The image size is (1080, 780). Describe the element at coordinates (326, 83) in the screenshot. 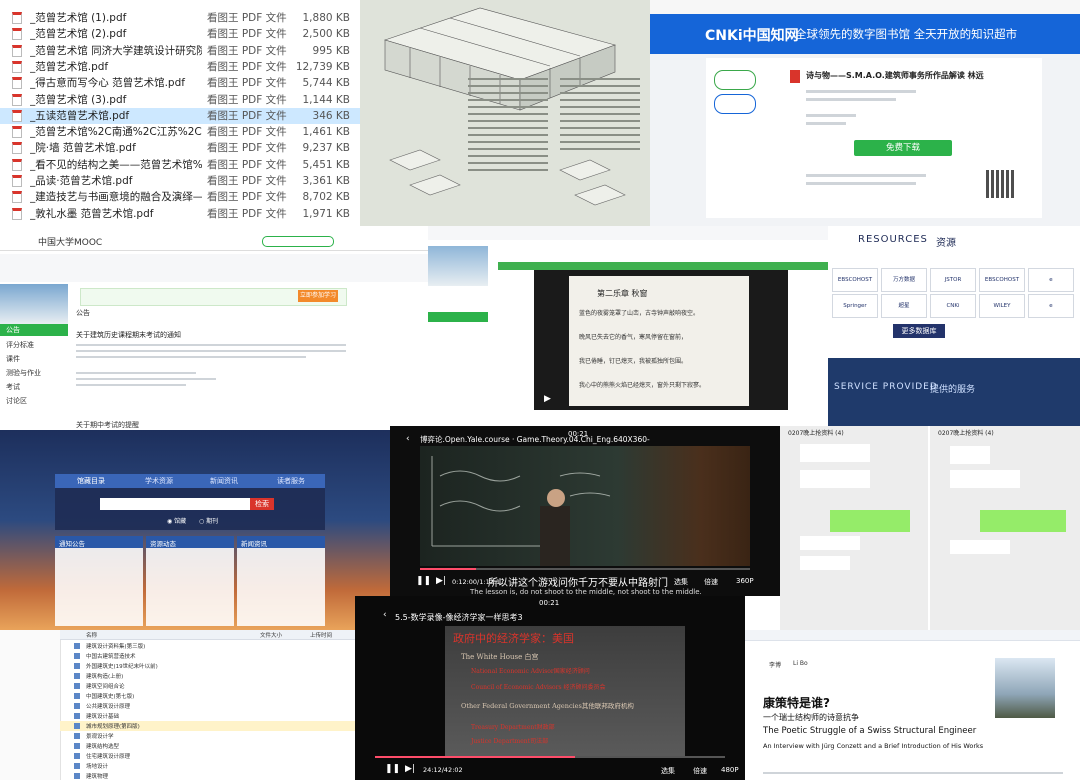

I see `file-size: 5,744 KB` at that location.